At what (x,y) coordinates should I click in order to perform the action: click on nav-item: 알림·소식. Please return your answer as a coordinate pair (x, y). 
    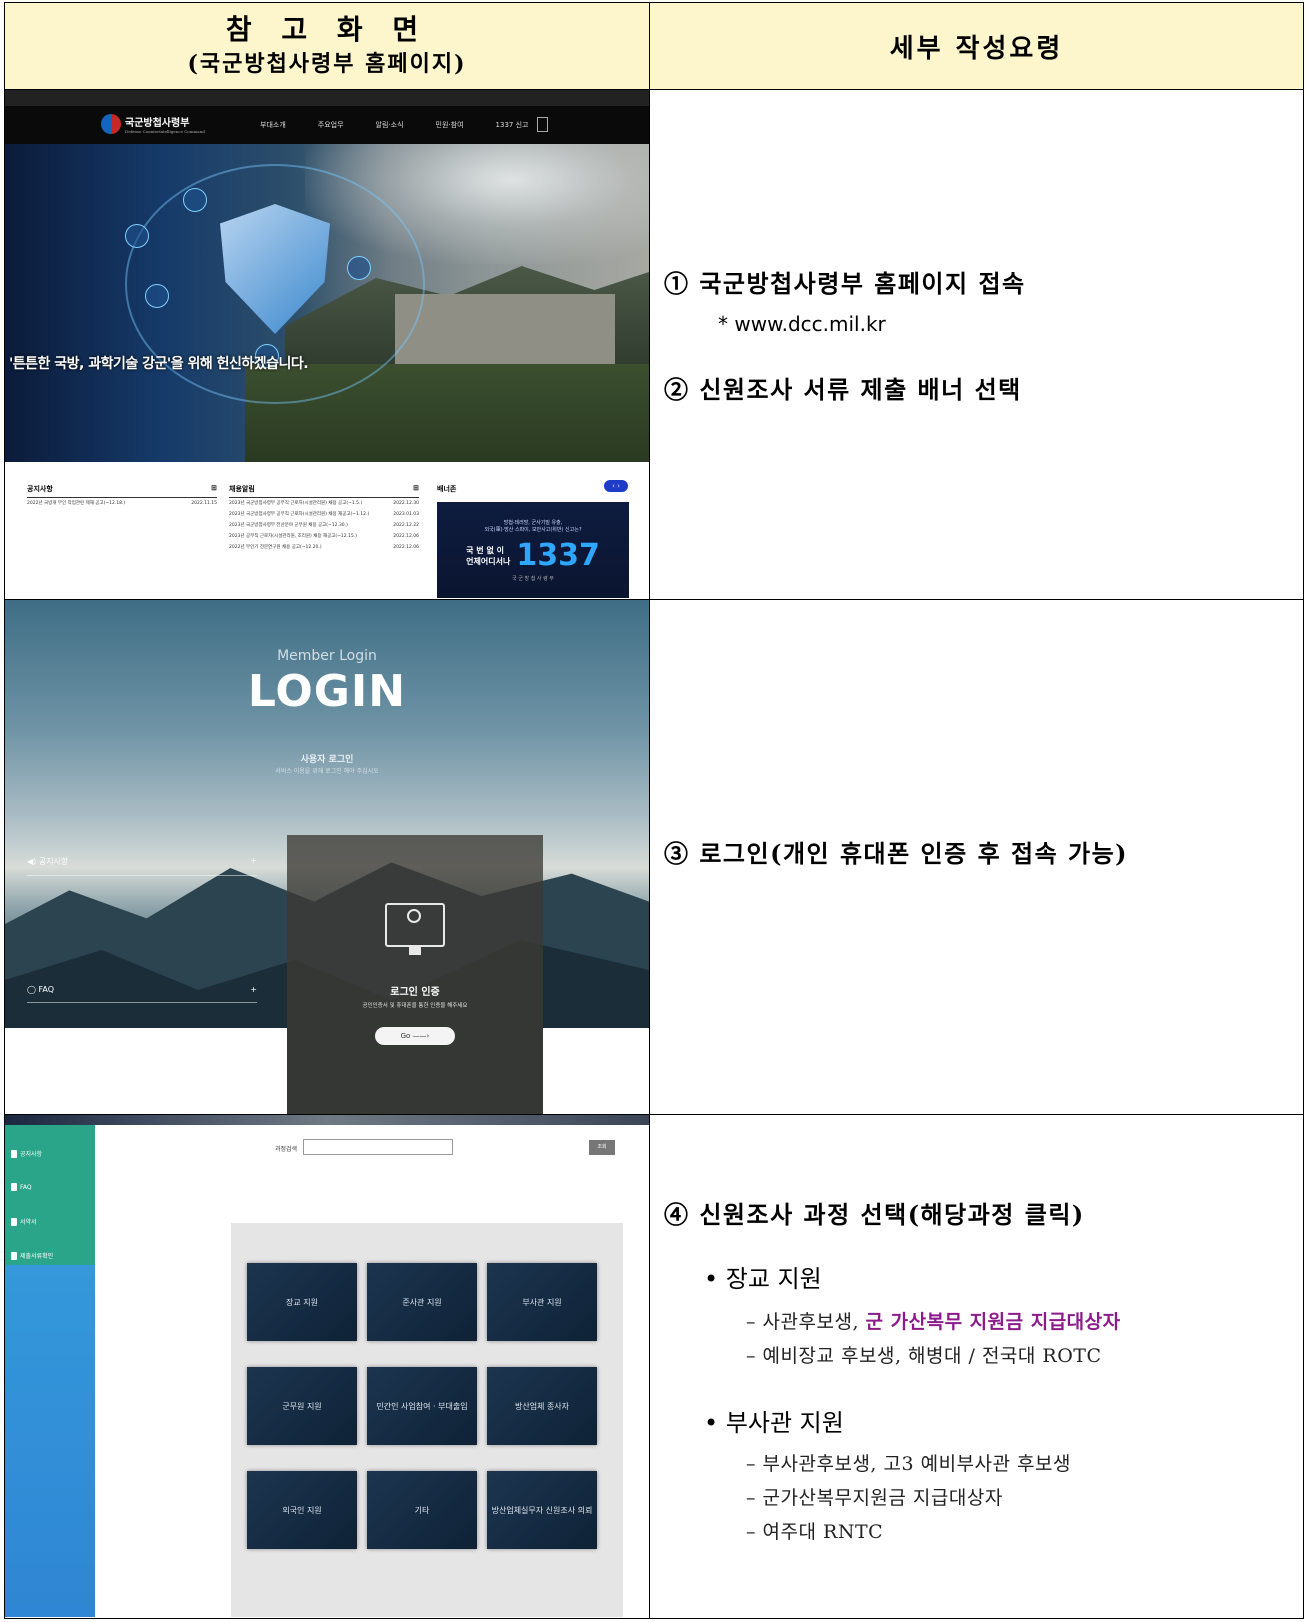
    Looking at the image, I should click on (390, 125).